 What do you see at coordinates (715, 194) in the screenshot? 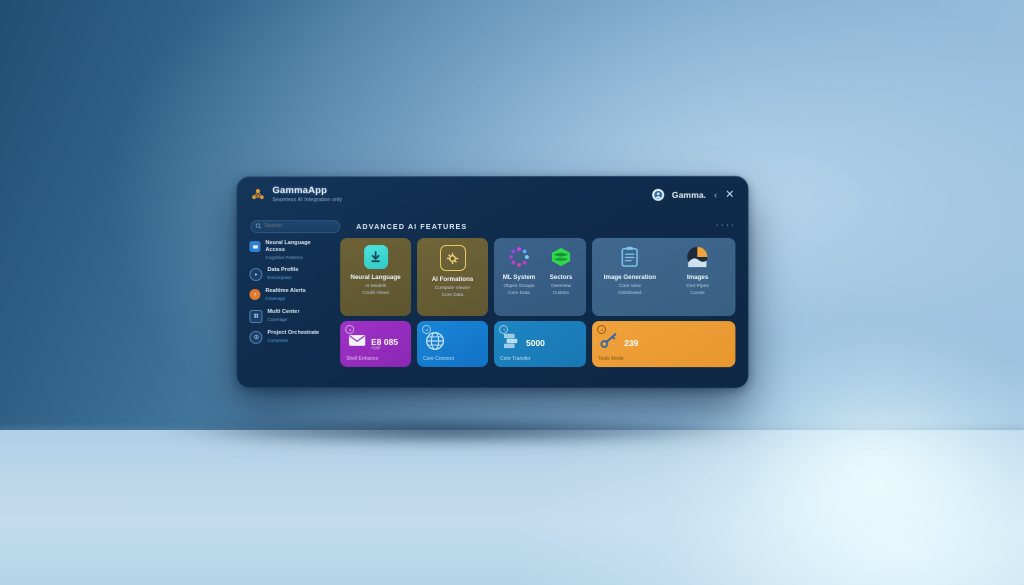
I see `chevron-left-icon: ‹` at bounding box center [715, 194].